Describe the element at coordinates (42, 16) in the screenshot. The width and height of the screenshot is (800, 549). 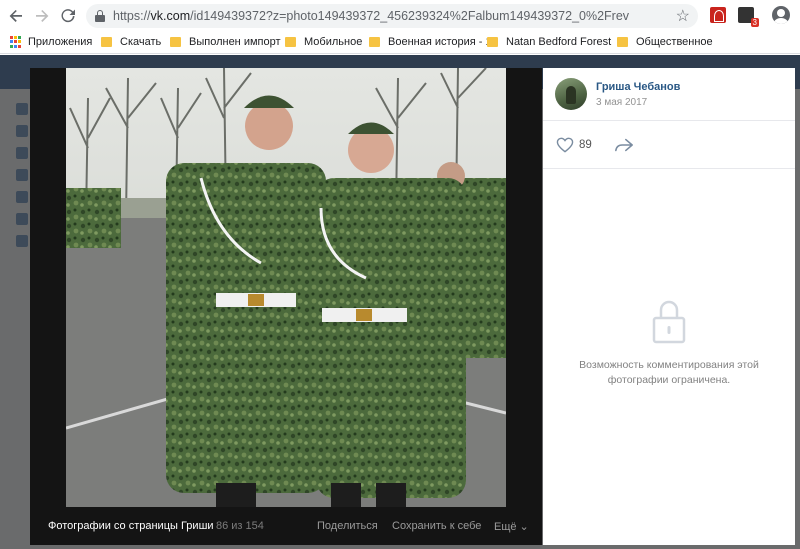
I see `forward-arrow-icon` at that location.